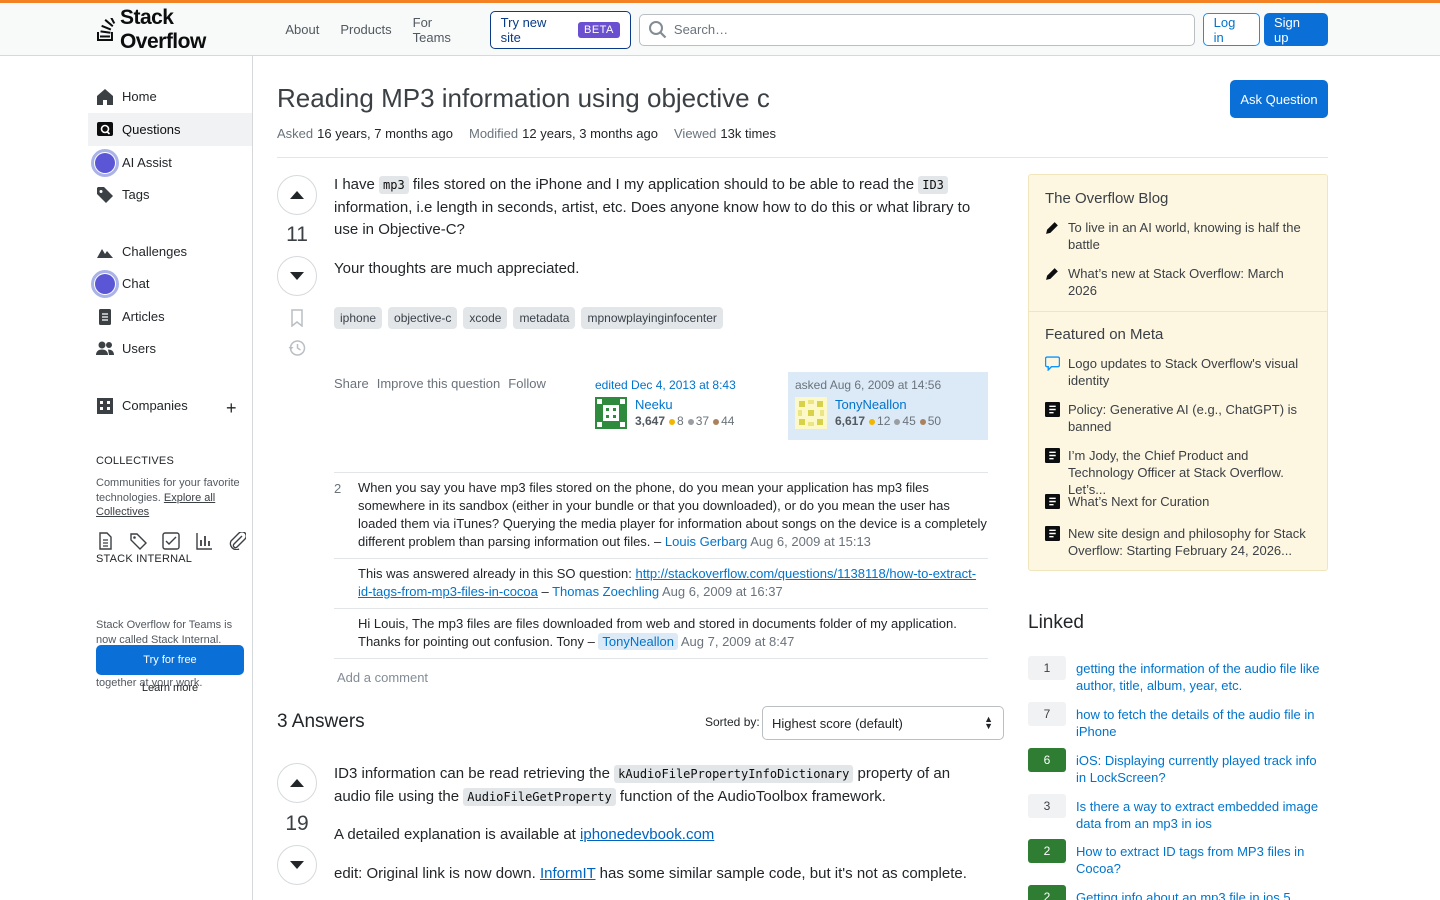 This screenshot has width=1440, height=900. What do you see at coordinates (170, 194) in the screenshot?
I see `sidebar-item-tags: Tags` at bounding box center [170, 194].